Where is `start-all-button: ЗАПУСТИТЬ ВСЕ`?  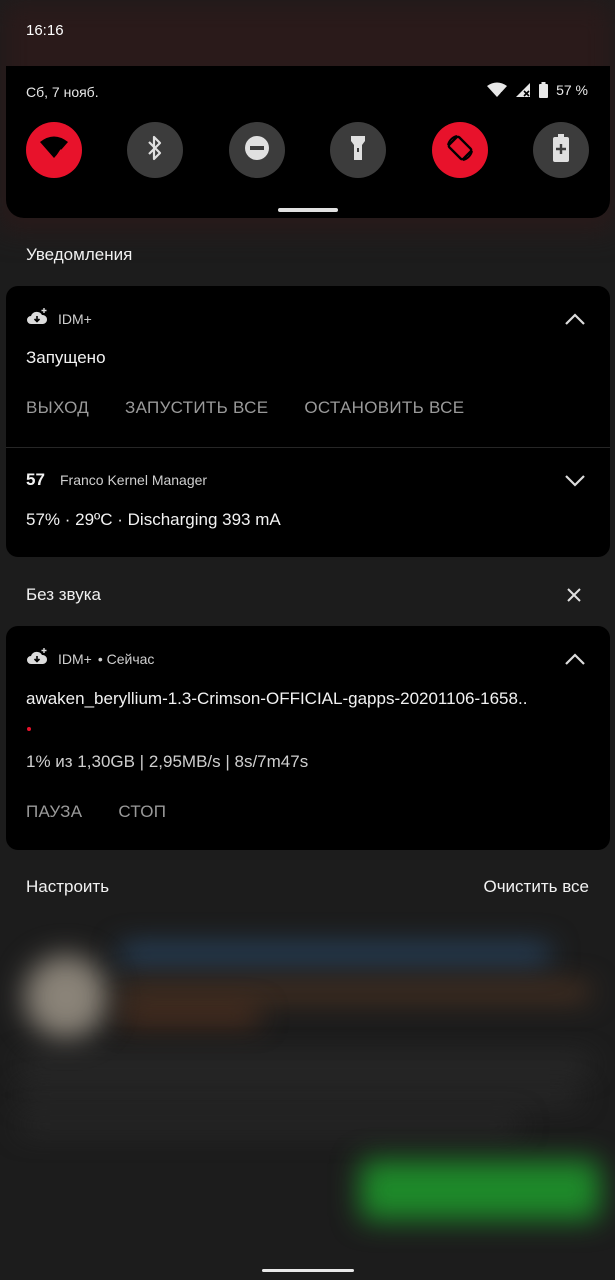
start-all-button: ЗАПУСТИТЬ ВСЕ is located at coordinates (196, 408).